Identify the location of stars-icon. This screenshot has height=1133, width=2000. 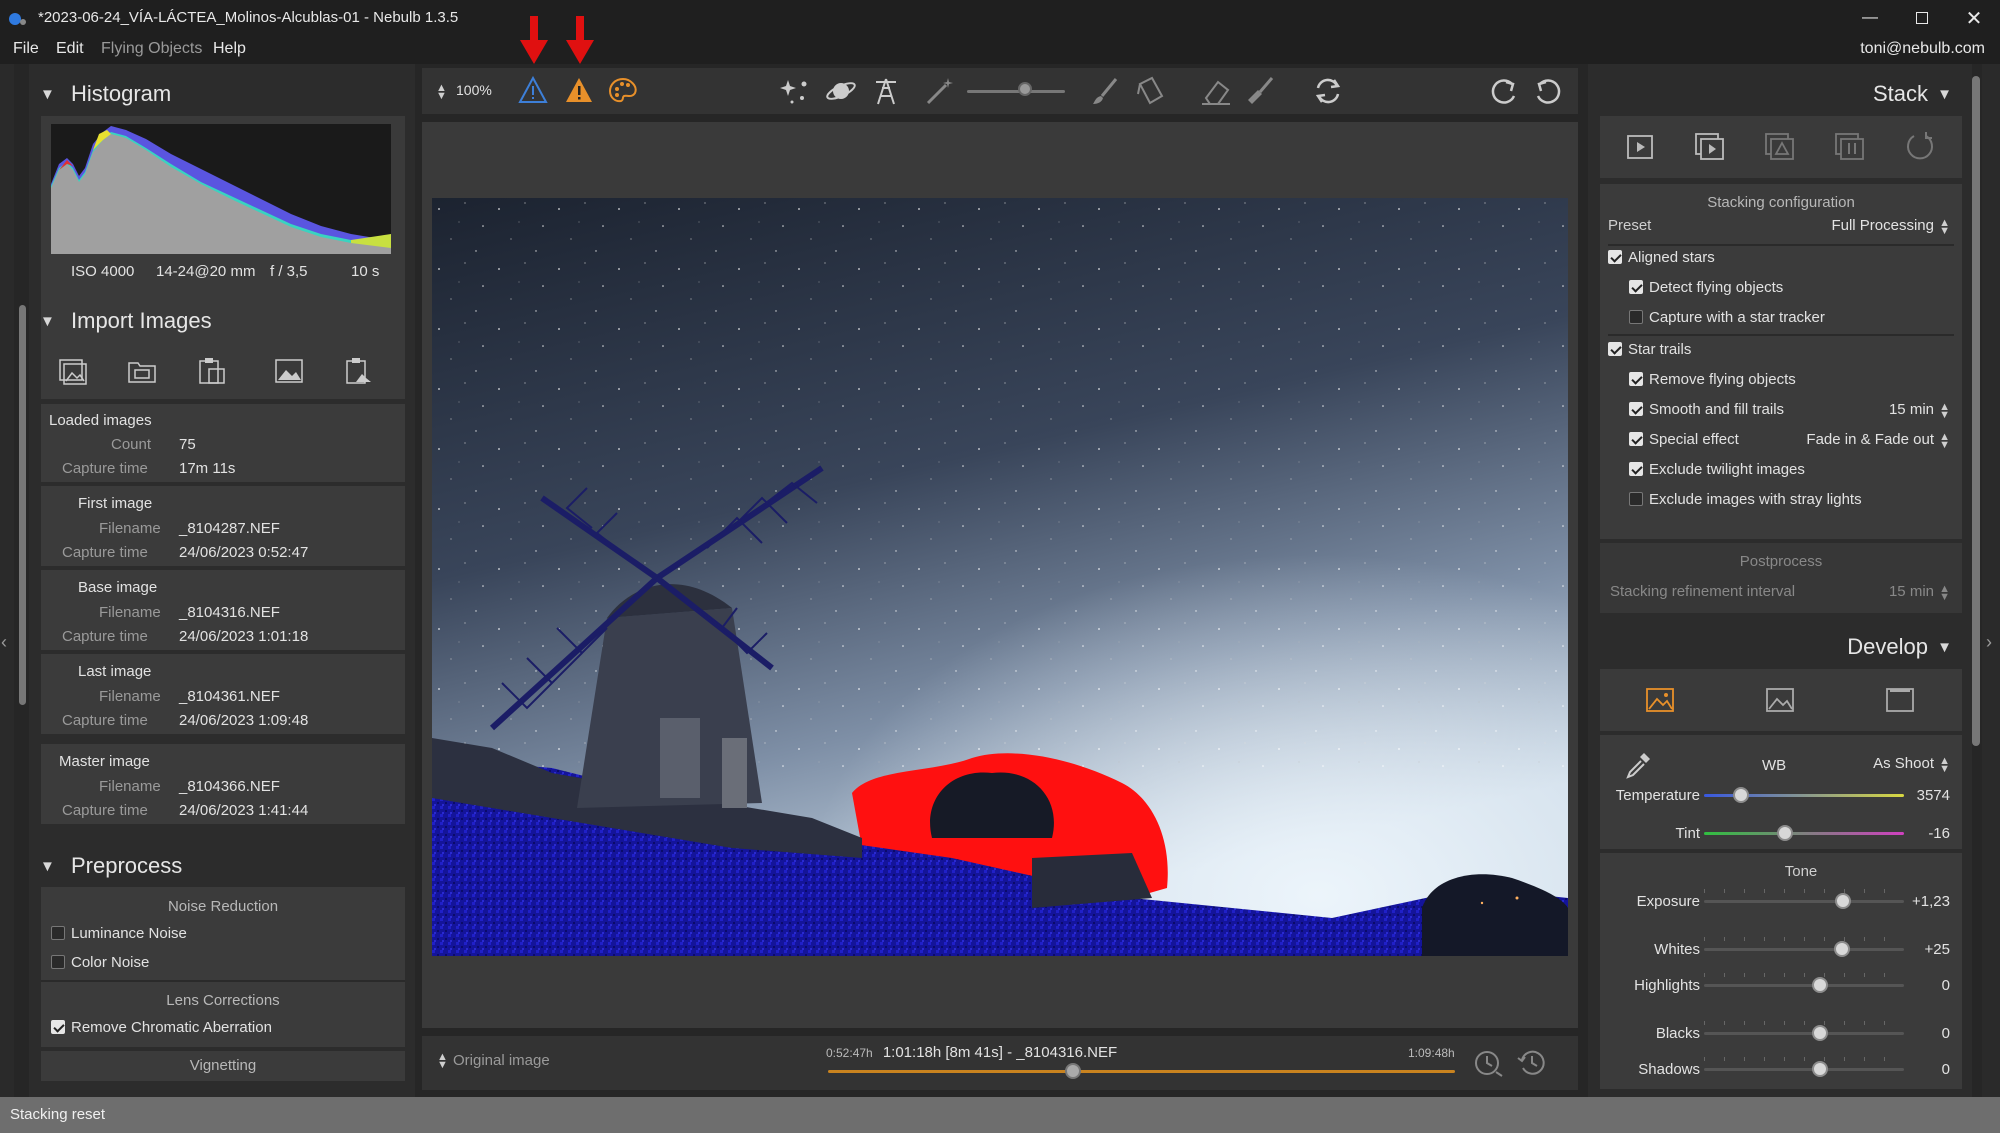
(796, 91).